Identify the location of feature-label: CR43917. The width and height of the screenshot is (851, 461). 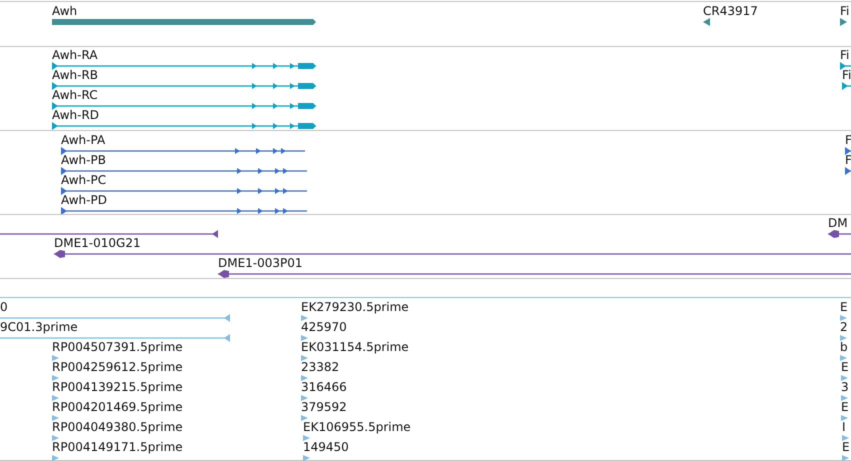
(730, 11).